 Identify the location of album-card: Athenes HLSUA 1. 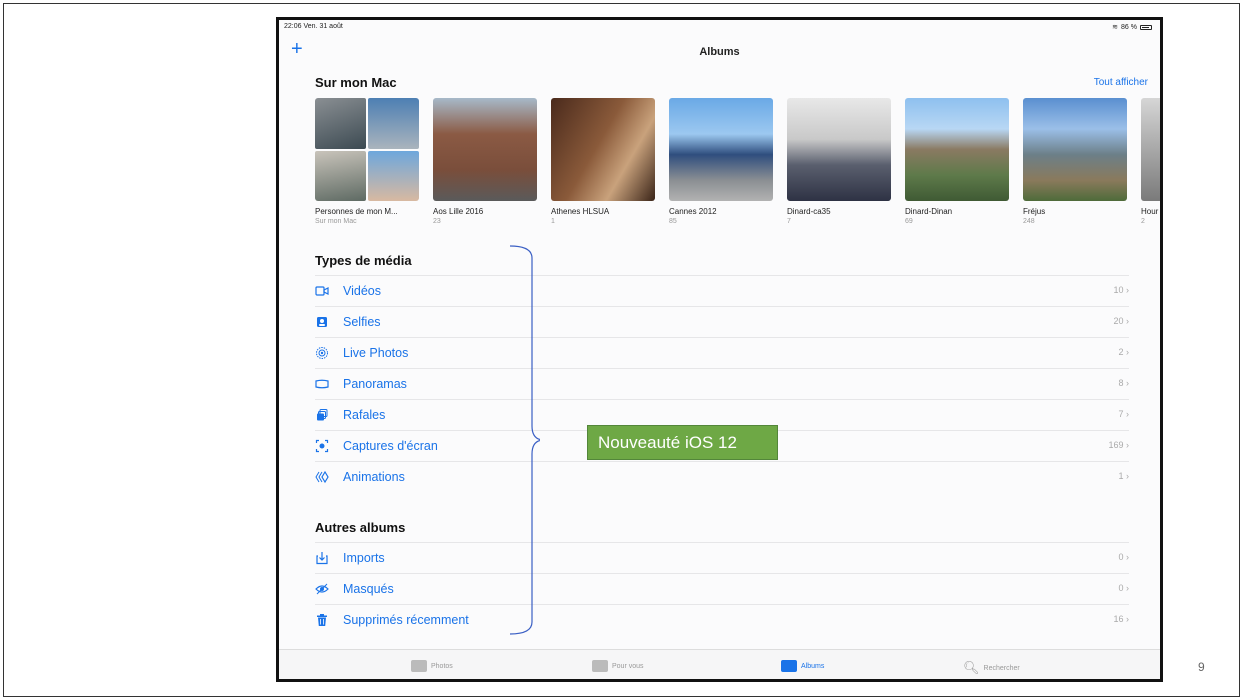
(603, 161).